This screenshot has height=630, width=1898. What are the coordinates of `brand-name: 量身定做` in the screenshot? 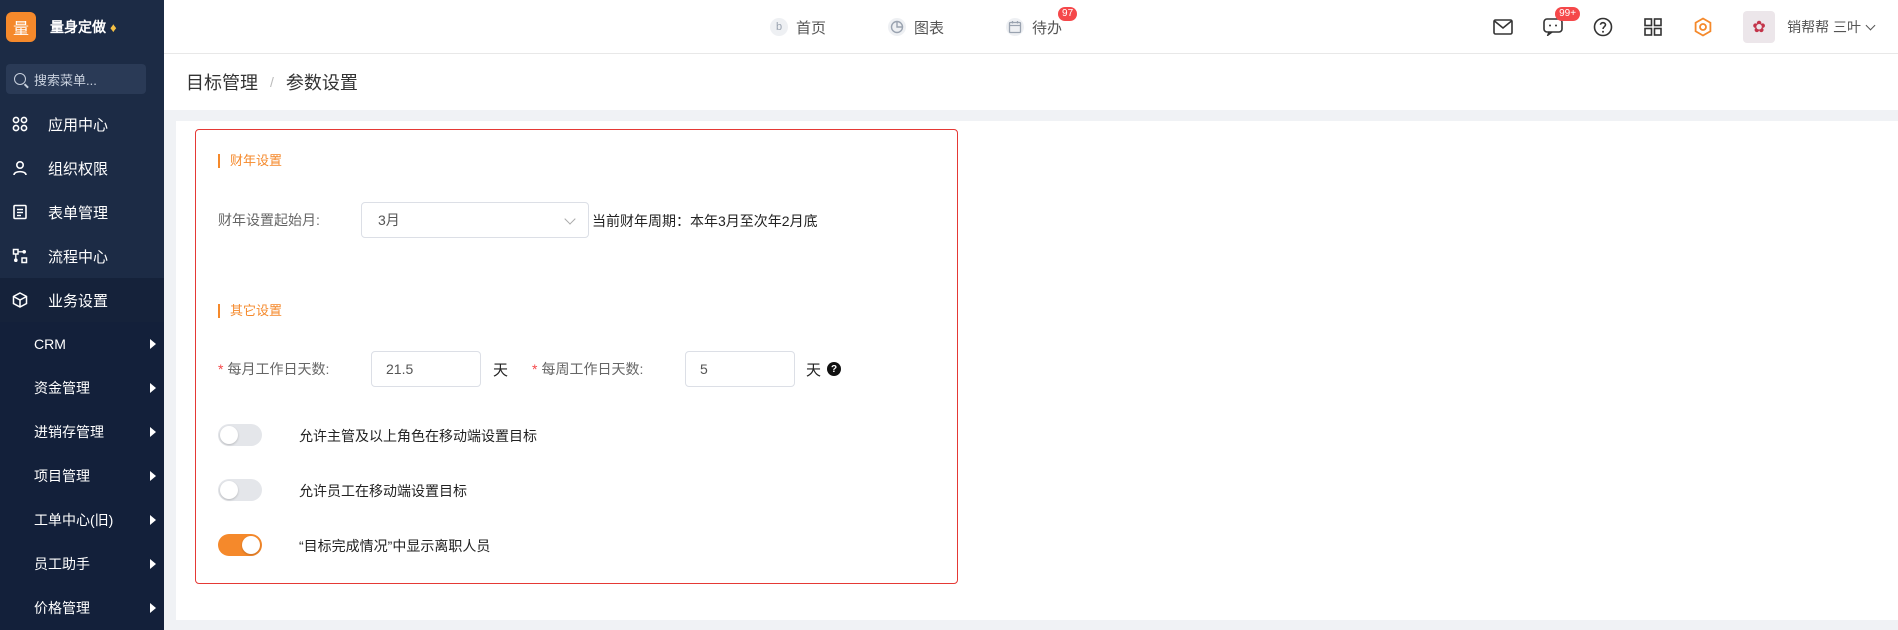 It's located at (78, 27).